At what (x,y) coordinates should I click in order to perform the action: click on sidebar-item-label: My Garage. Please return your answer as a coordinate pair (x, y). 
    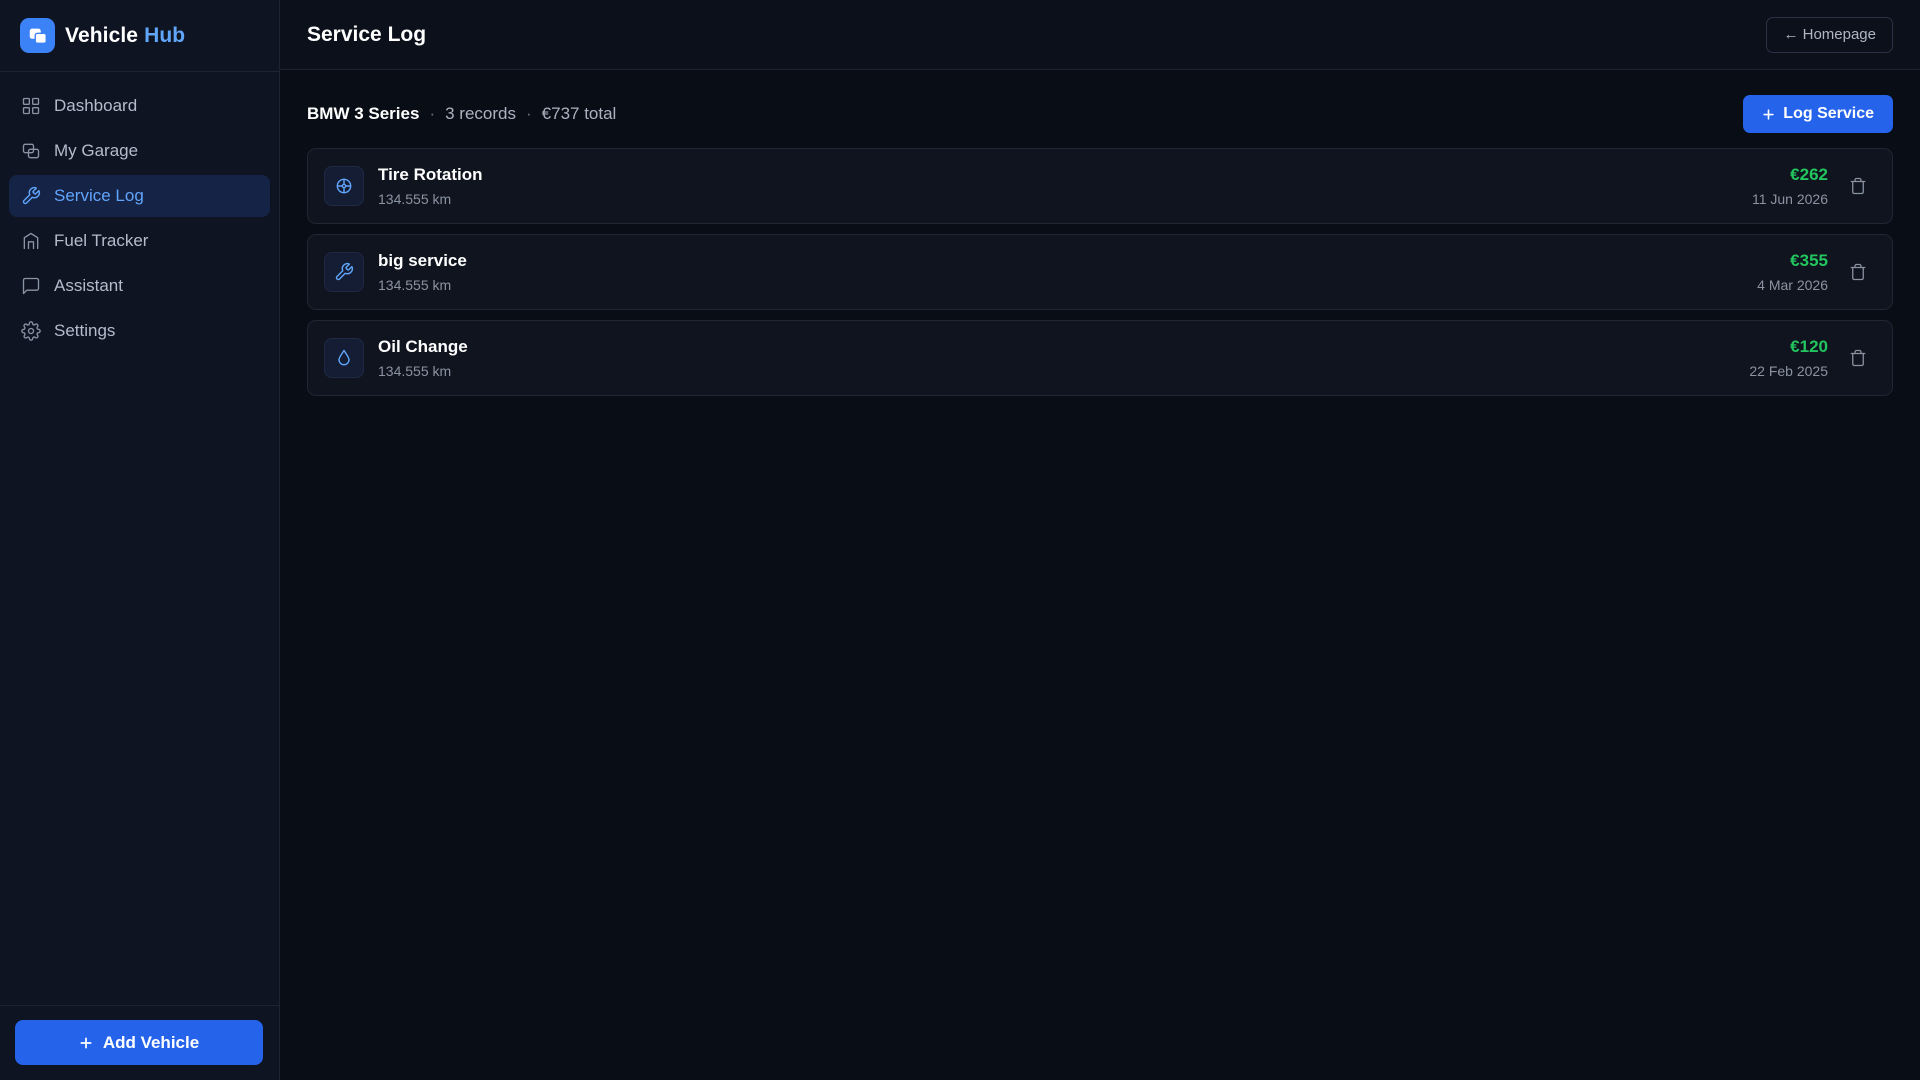
    Looking at the image, I should click on (96, 150).